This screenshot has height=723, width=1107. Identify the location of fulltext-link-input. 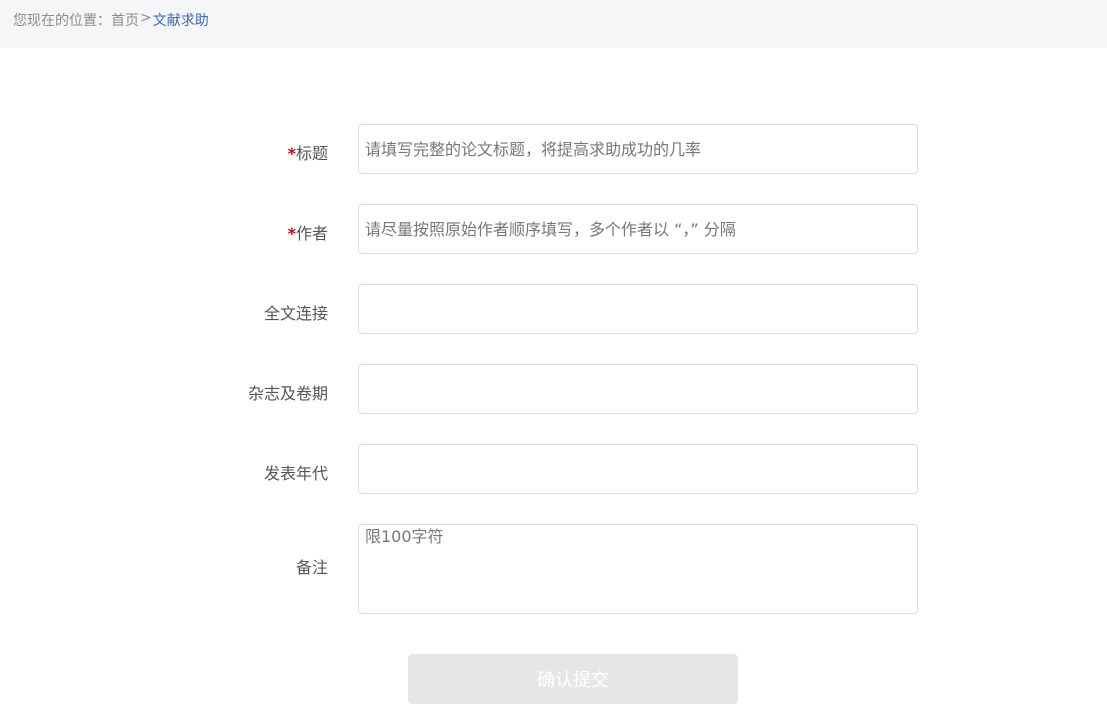
(638, 309).